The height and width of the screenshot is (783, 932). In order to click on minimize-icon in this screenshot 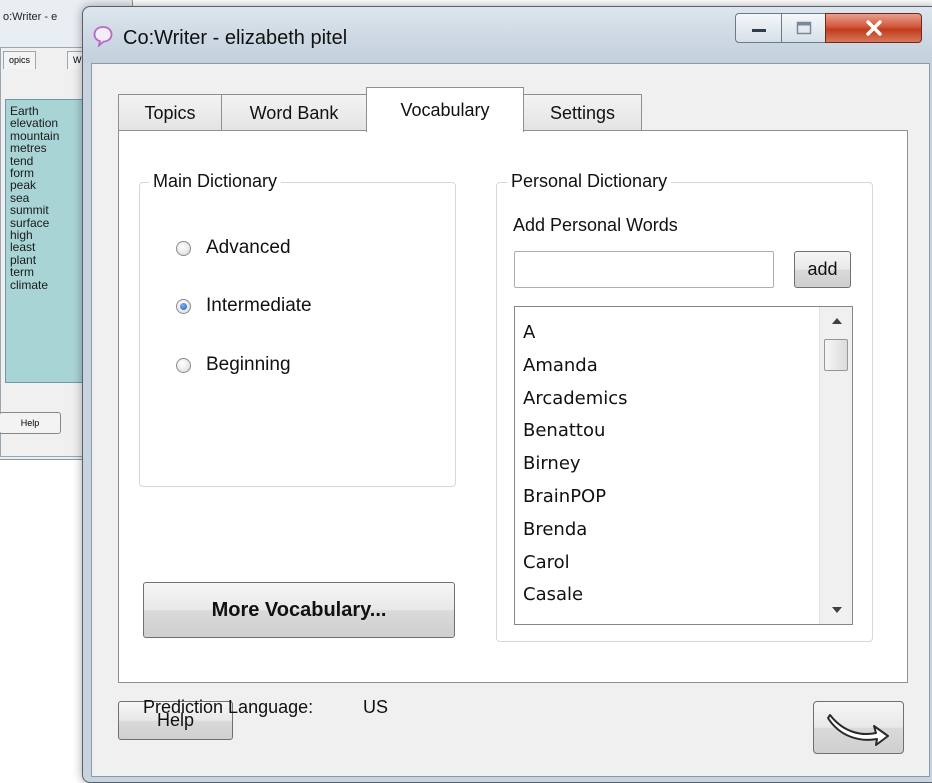, I will do `click(758, 30)`.